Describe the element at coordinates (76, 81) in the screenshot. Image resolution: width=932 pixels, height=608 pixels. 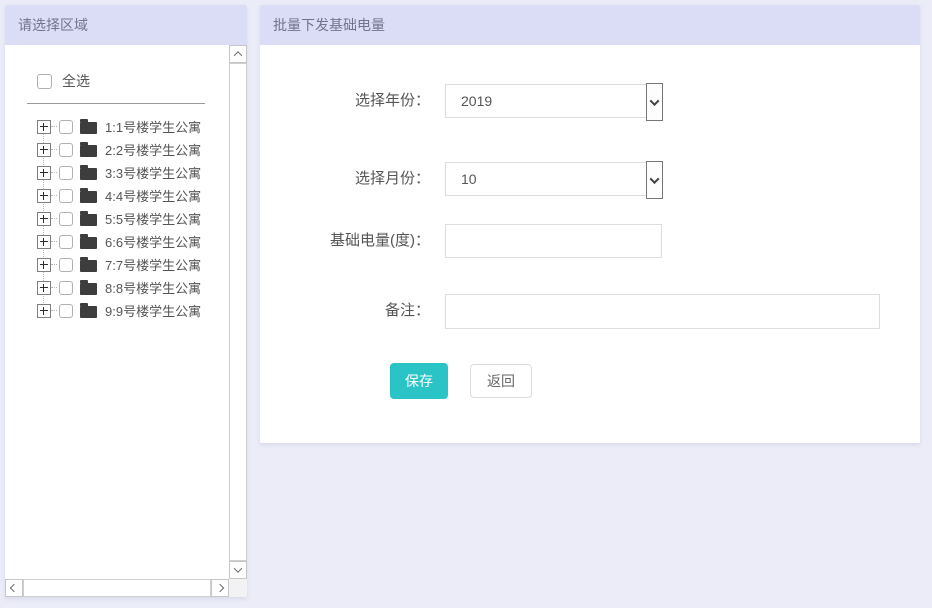
I see `select-all-label: 全选` at that location.